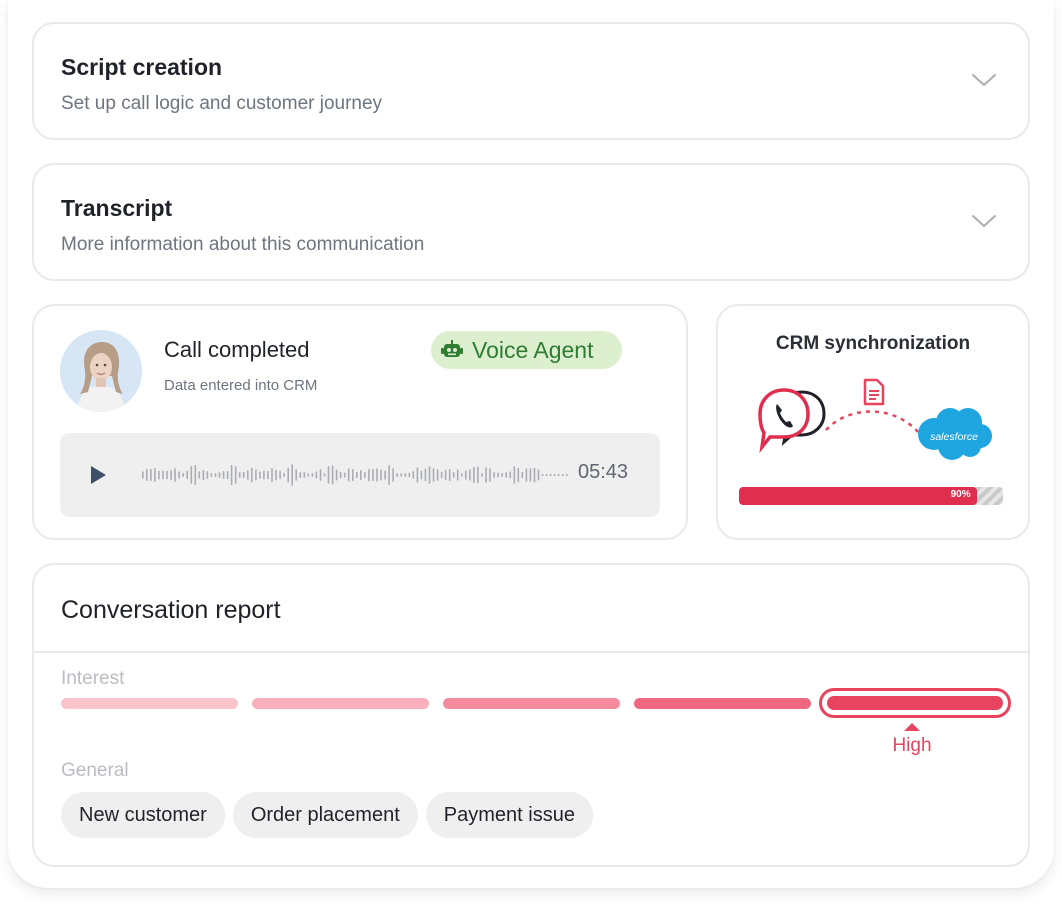 Image resolution: width=1062 pixels, height=904 pixels. Describe the element at coordinates (603, 472) in the screenshot. I see `audio-duration: 05:43` at that location.